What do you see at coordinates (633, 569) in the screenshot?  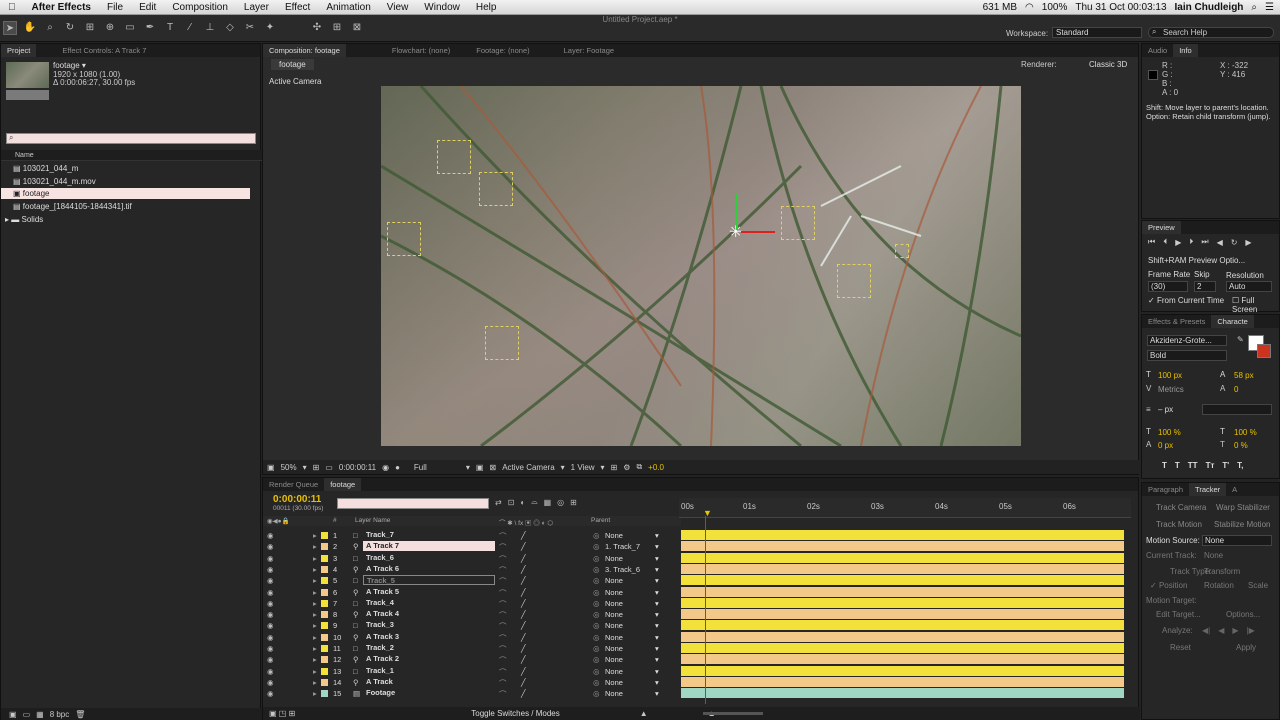 I see `parent-select: 3. Track_6` at bounding box center [633, 569].